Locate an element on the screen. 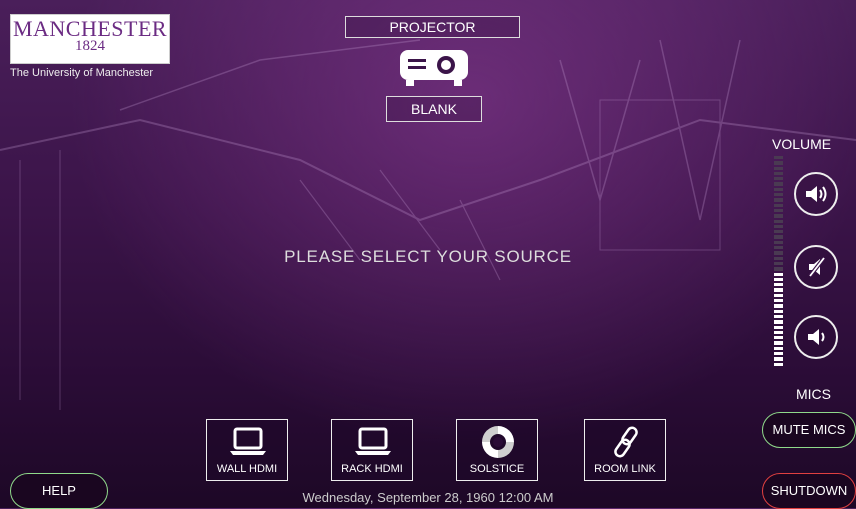  projector-icon is located at coordinates (434, 68).